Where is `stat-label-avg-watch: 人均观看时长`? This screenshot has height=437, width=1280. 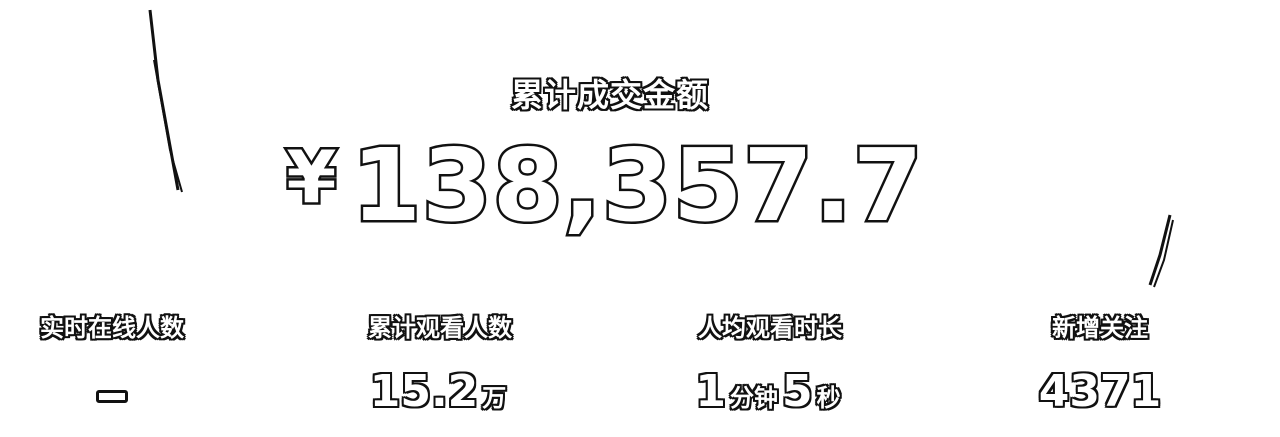 stat-label-avg-watch: 人均观看时长 is located at coordinates (770, 328).